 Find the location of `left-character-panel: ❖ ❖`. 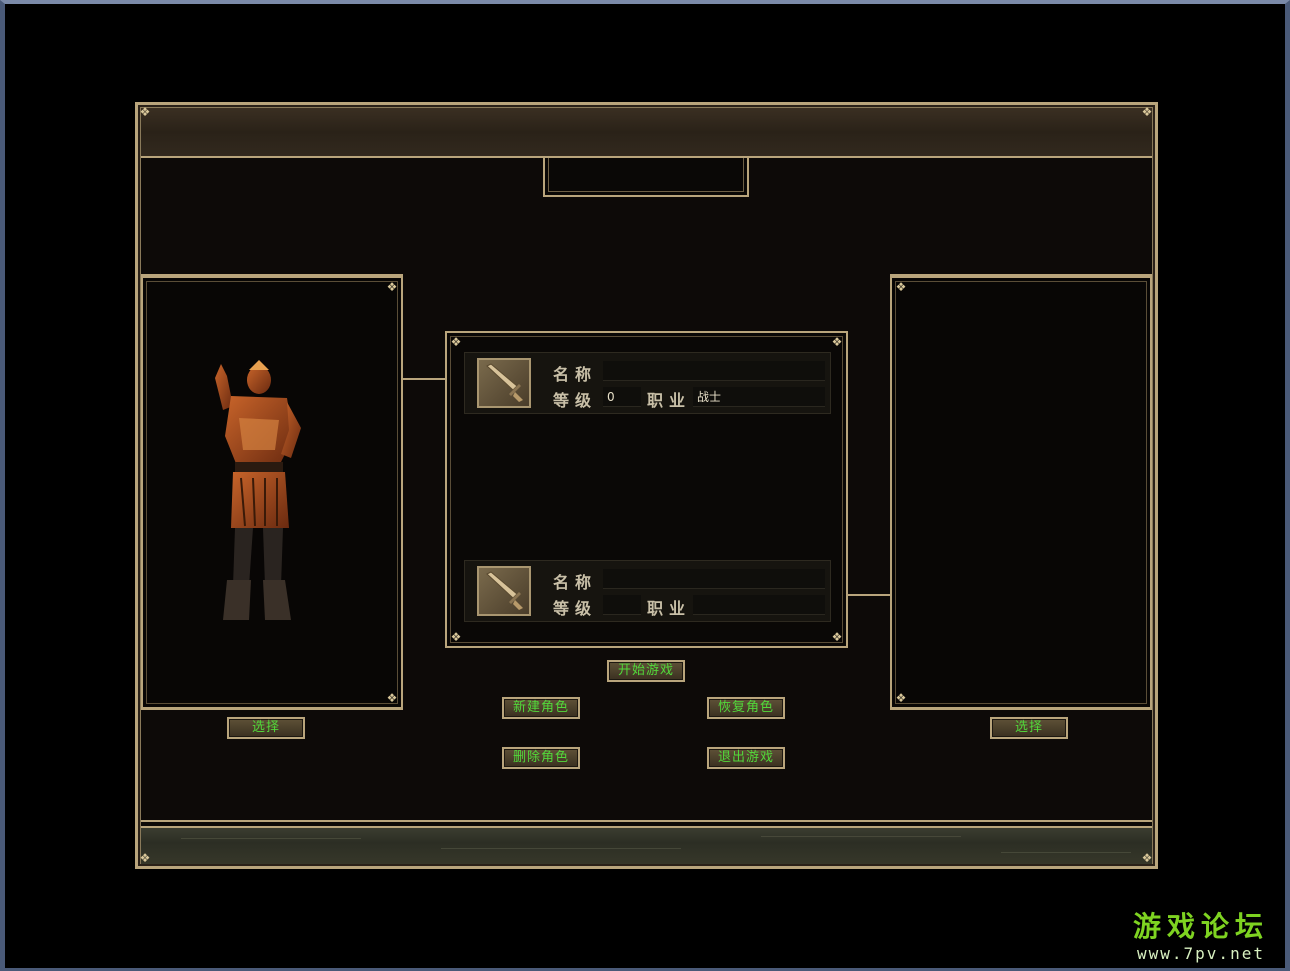

left-character-panel: ❖ ❖ is located at coordinates (272, 492).